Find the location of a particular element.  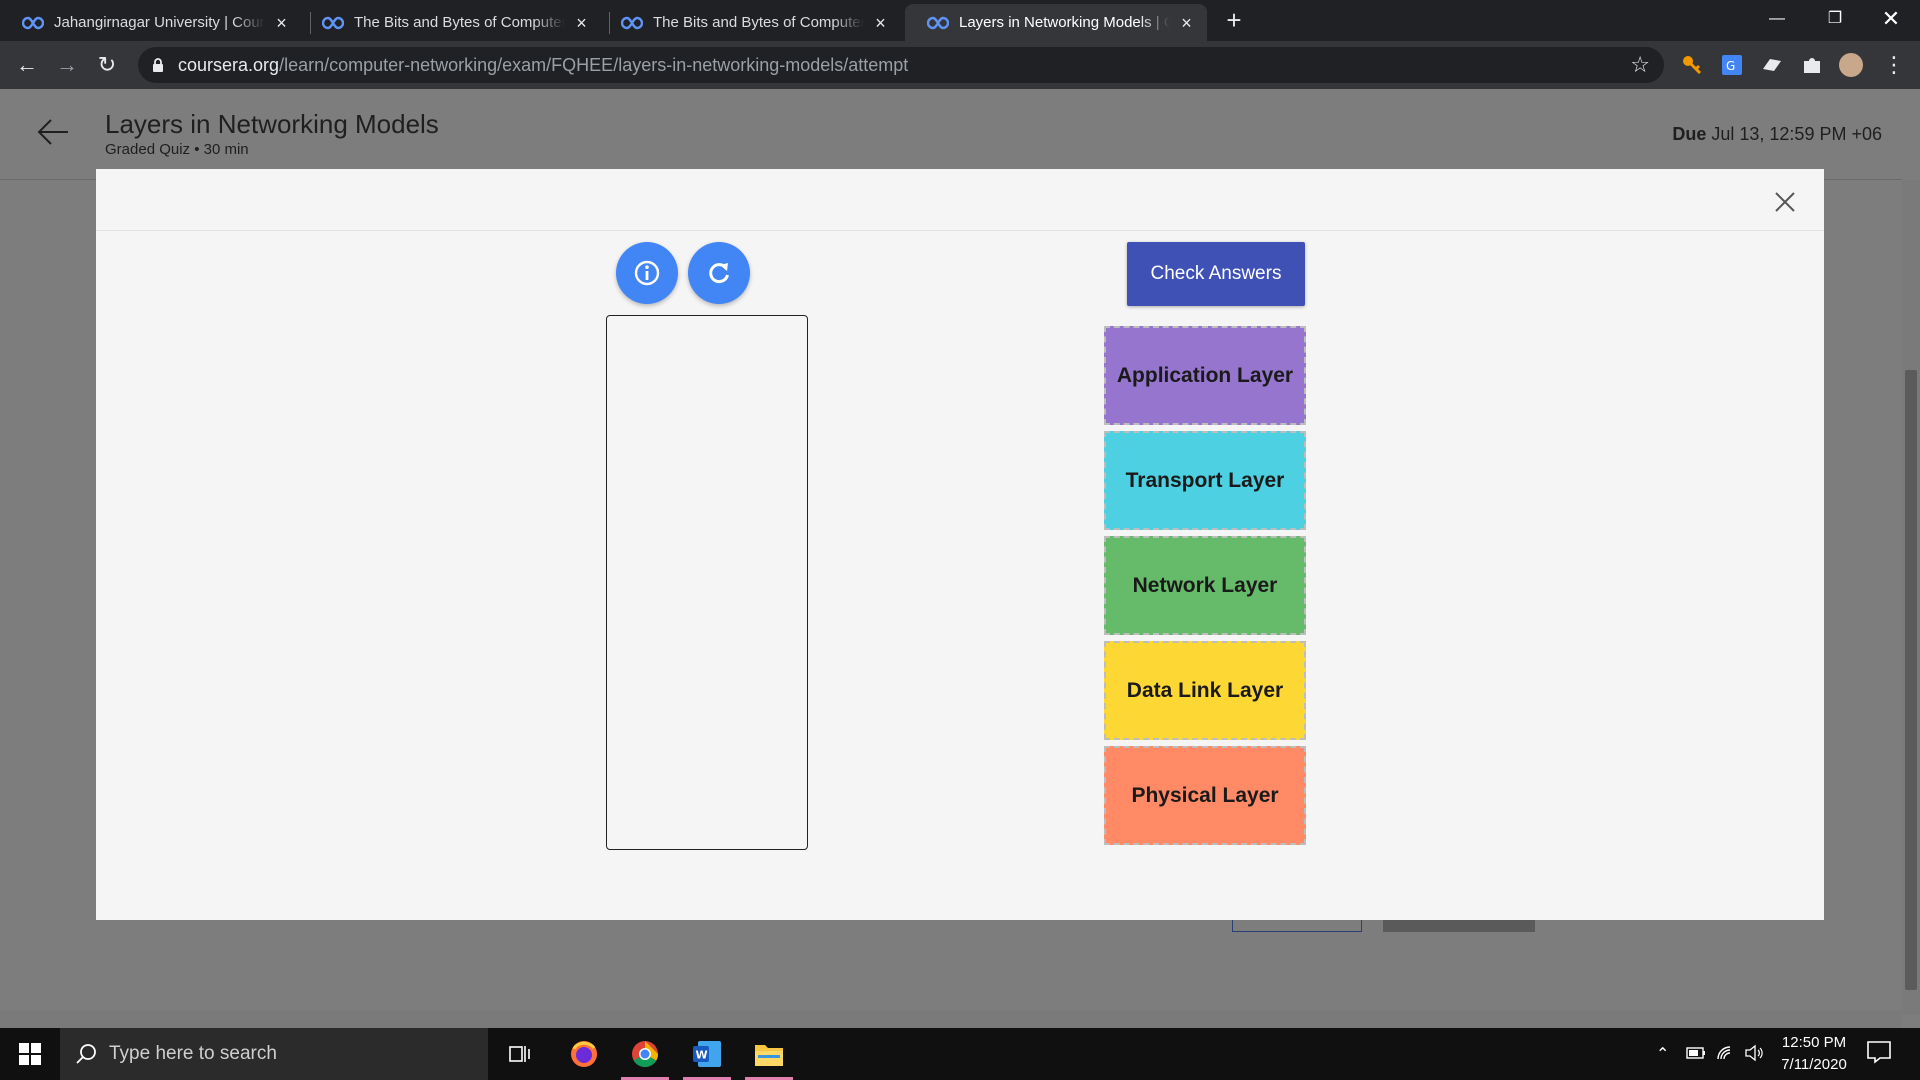

restore-button: ❐ is located at coordinates (1835, 19).